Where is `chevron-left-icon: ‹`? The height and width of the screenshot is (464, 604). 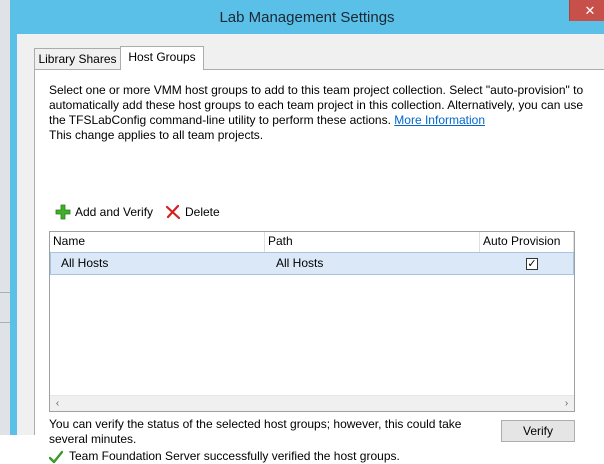
chevron-left-icon: ‹ is located at coordinates (57, 403).